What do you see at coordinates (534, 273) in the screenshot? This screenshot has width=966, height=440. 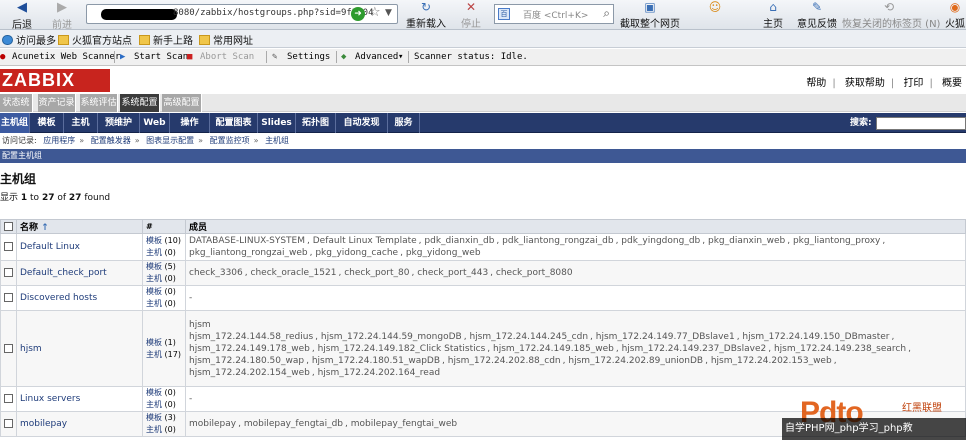 I see `member-link: check_port_8080` at bounding box center [534, 273].